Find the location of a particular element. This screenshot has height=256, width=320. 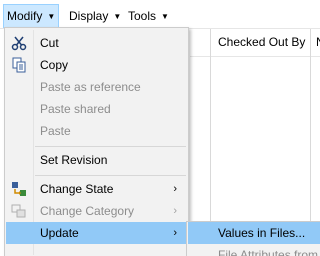

menu-tools-label: Tools is located at coordinates (142, 16).